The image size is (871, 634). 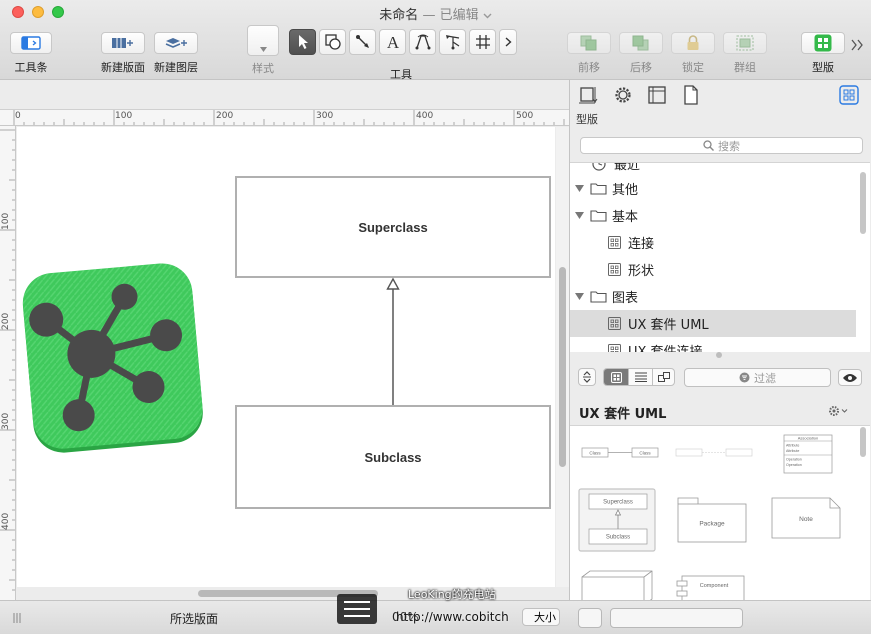 I want to click on scrollbar-thumb, so click(x=562, y=367).